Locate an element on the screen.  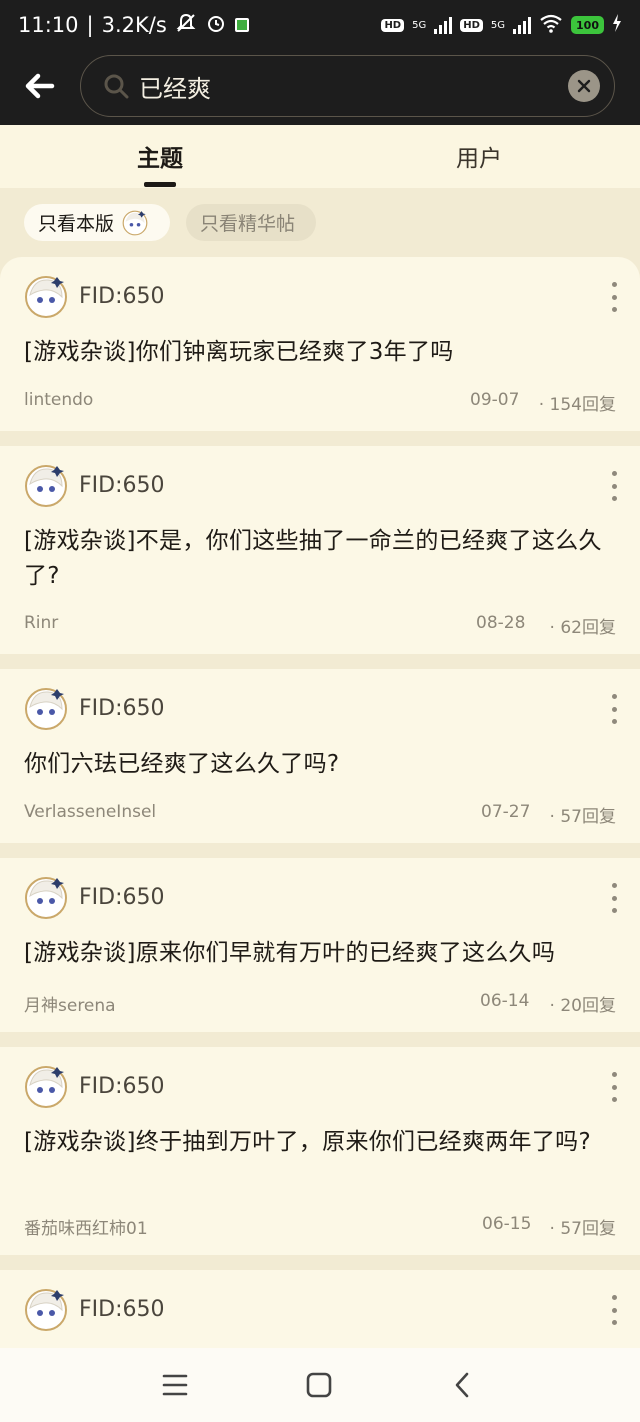
home-button is located at coordinates (319, 1385).